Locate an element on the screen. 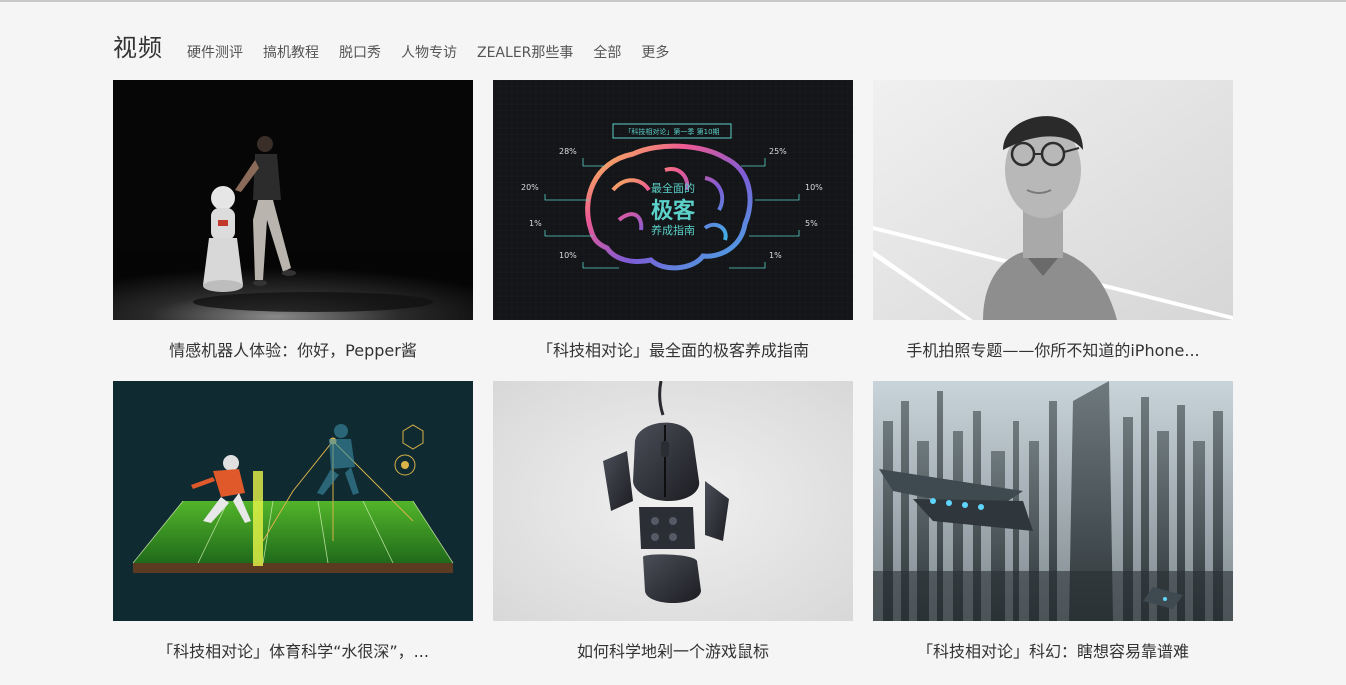 This screenshot has width=1346, height=685. category-more: 更多 is located at coordinates (655, 53).